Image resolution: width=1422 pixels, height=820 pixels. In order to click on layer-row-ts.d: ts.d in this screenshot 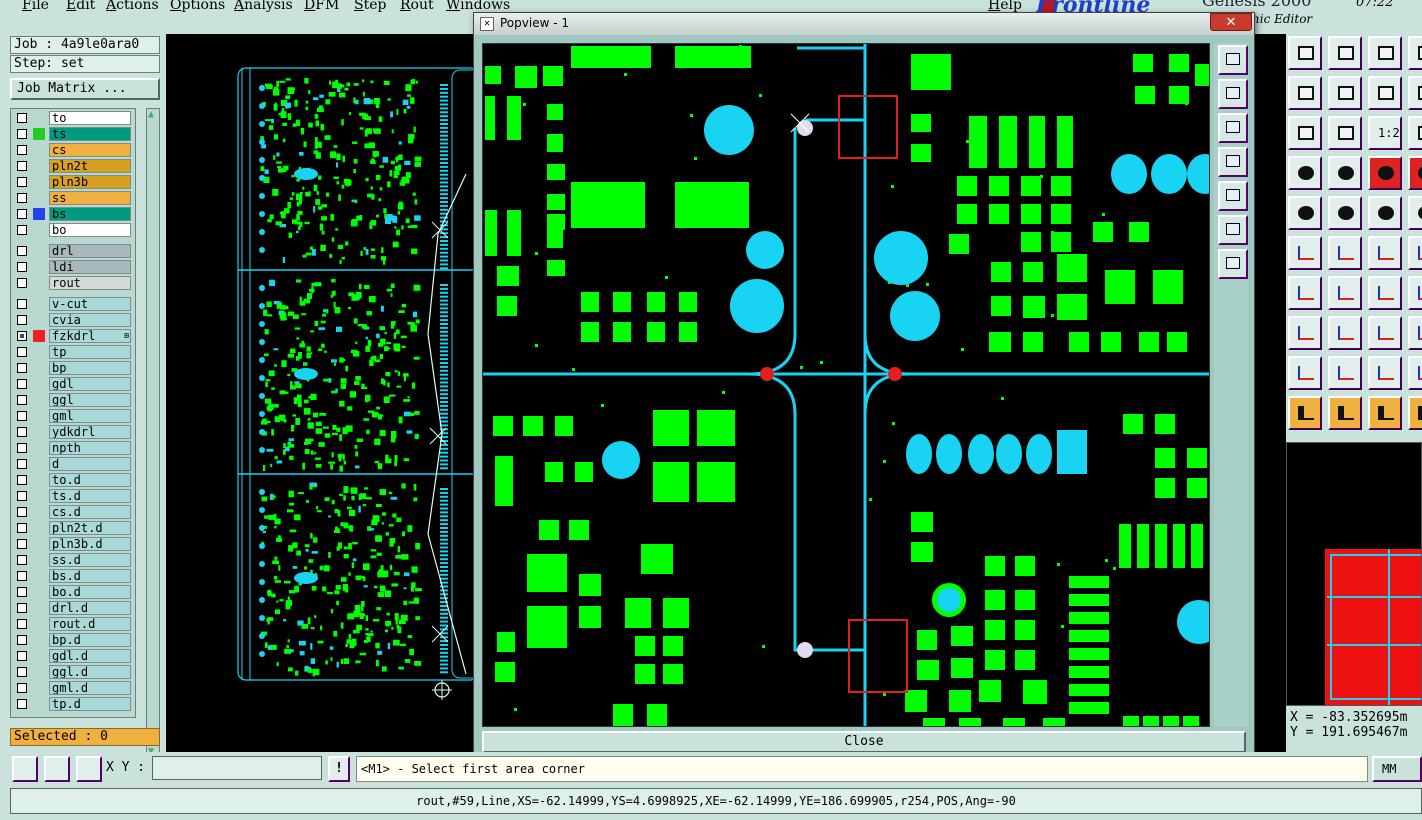, I will do `click(73, 496)`.